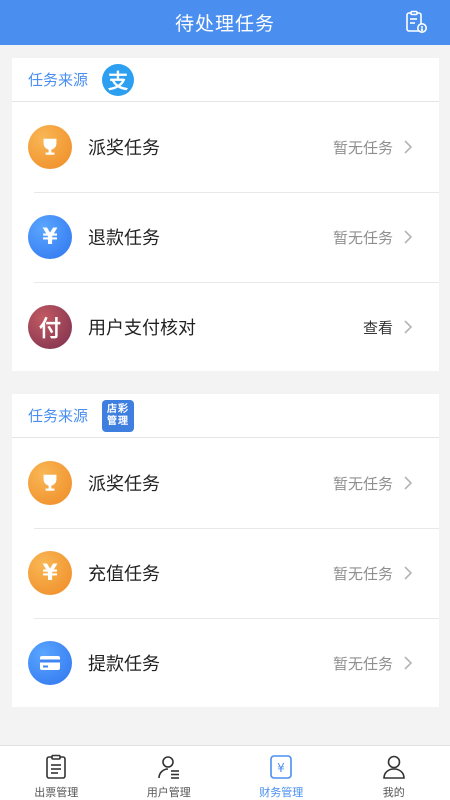  I want to click on ticket-list-icon, so click(56, 766).